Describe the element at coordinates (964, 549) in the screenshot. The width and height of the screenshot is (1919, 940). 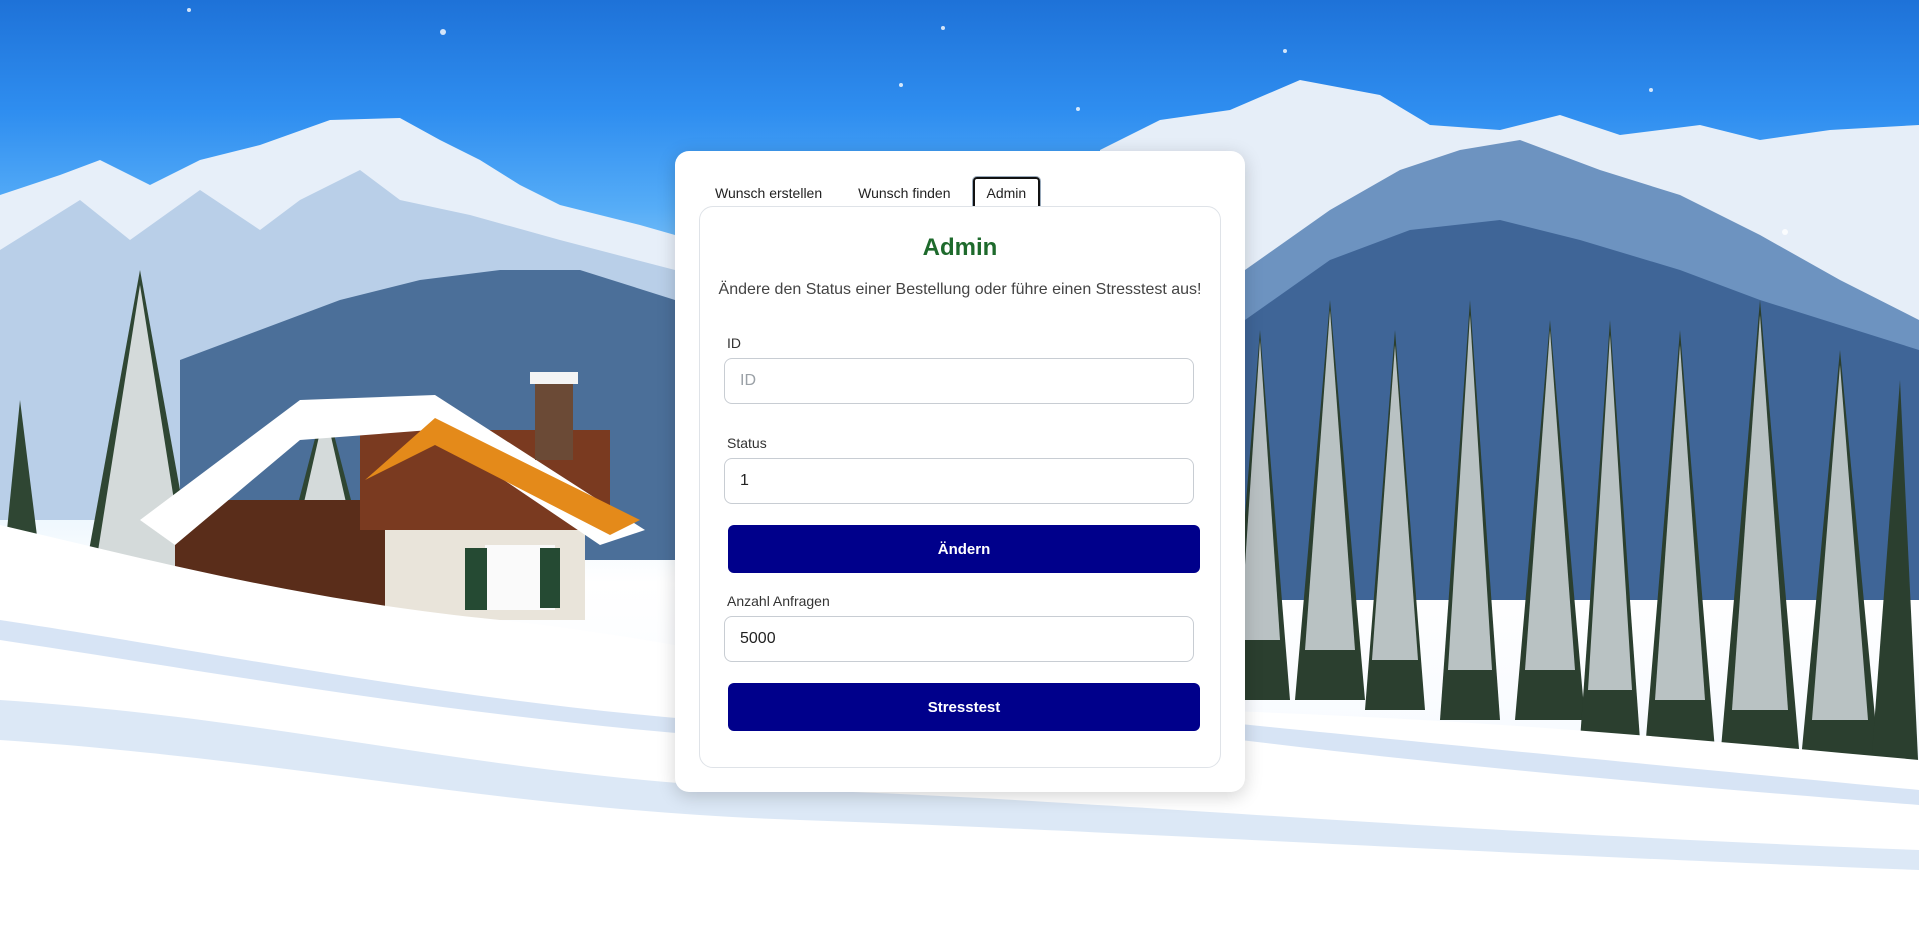
I see `change-status-button: Ändern` at that location.